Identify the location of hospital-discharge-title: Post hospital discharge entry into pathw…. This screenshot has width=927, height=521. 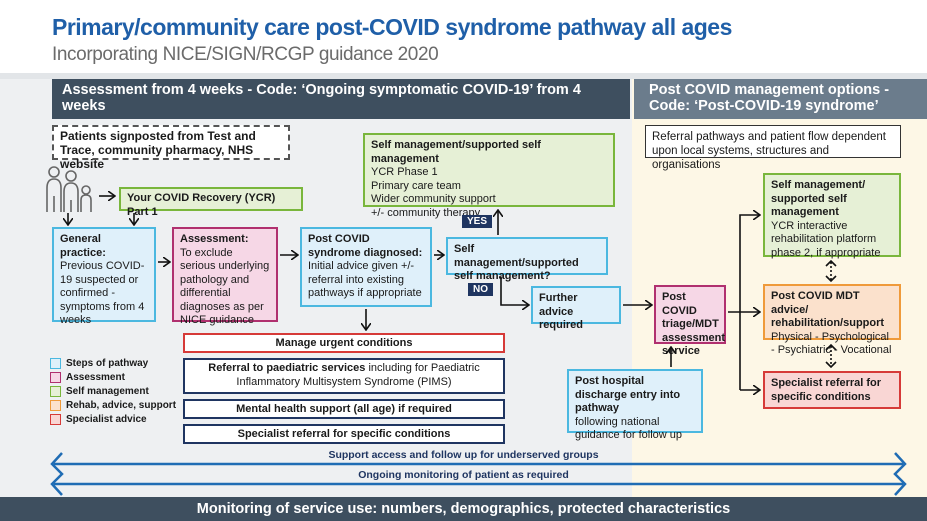
(628, 394).